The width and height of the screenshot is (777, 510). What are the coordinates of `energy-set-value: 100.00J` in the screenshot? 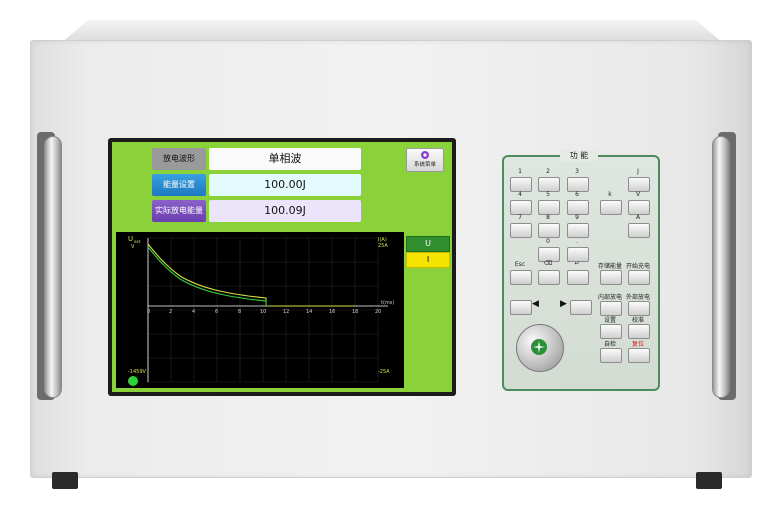 It's located at (285, 185).